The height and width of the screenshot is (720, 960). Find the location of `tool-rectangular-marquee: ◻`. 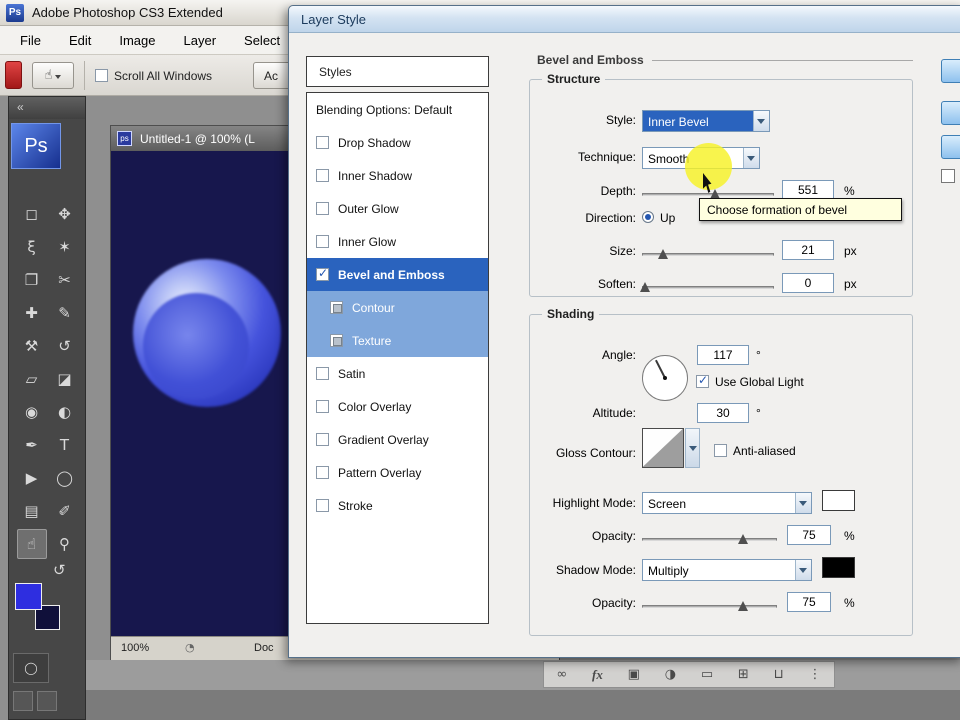

tool-rectangular-marquee: ◻ is located at coordinates (32, 214).